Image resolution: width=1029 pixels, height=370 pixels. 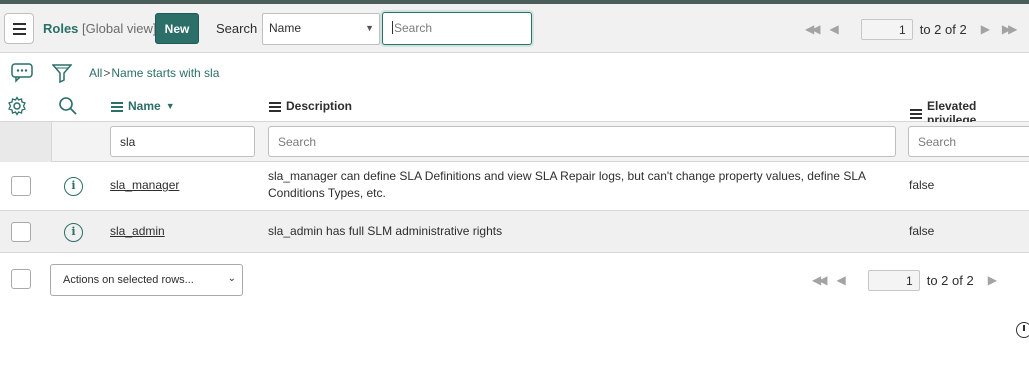 What do you see at coordinates (1010, 29) in the screenshot?
I see `last-page-icon: ▶▶` at bounding box center [1010, 29].